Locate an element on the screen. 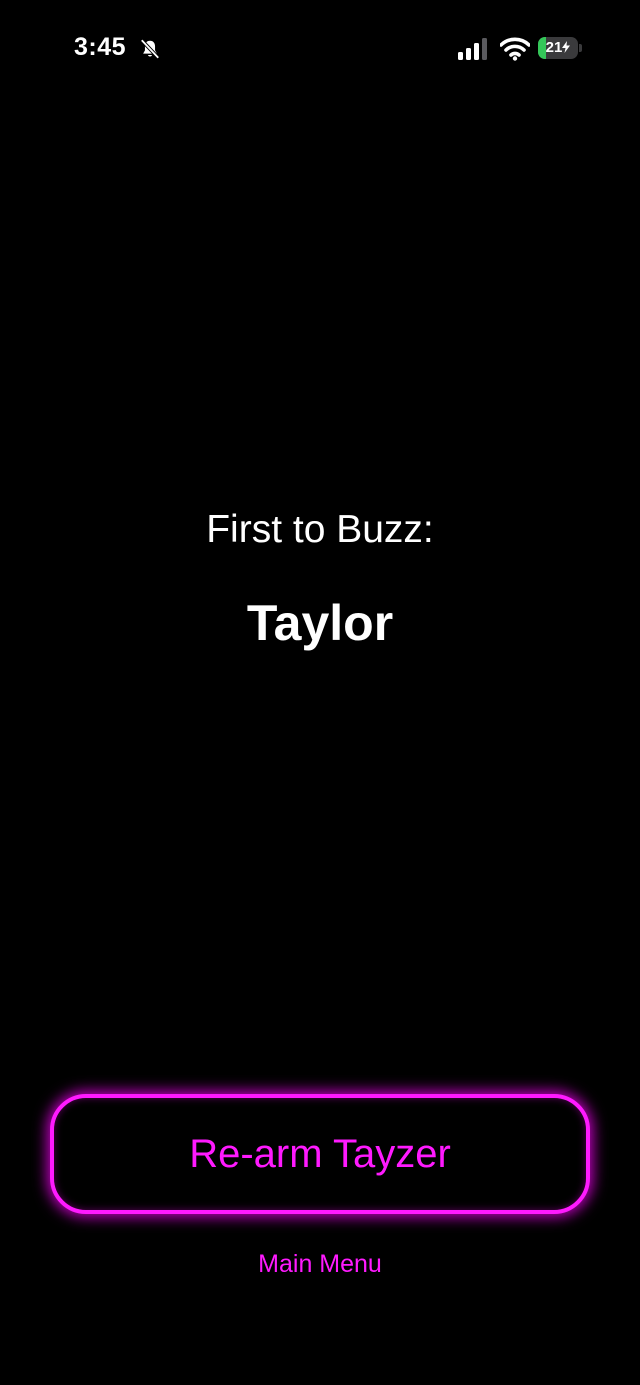  winner-name: Taylor is located at coordinates (320, 623).